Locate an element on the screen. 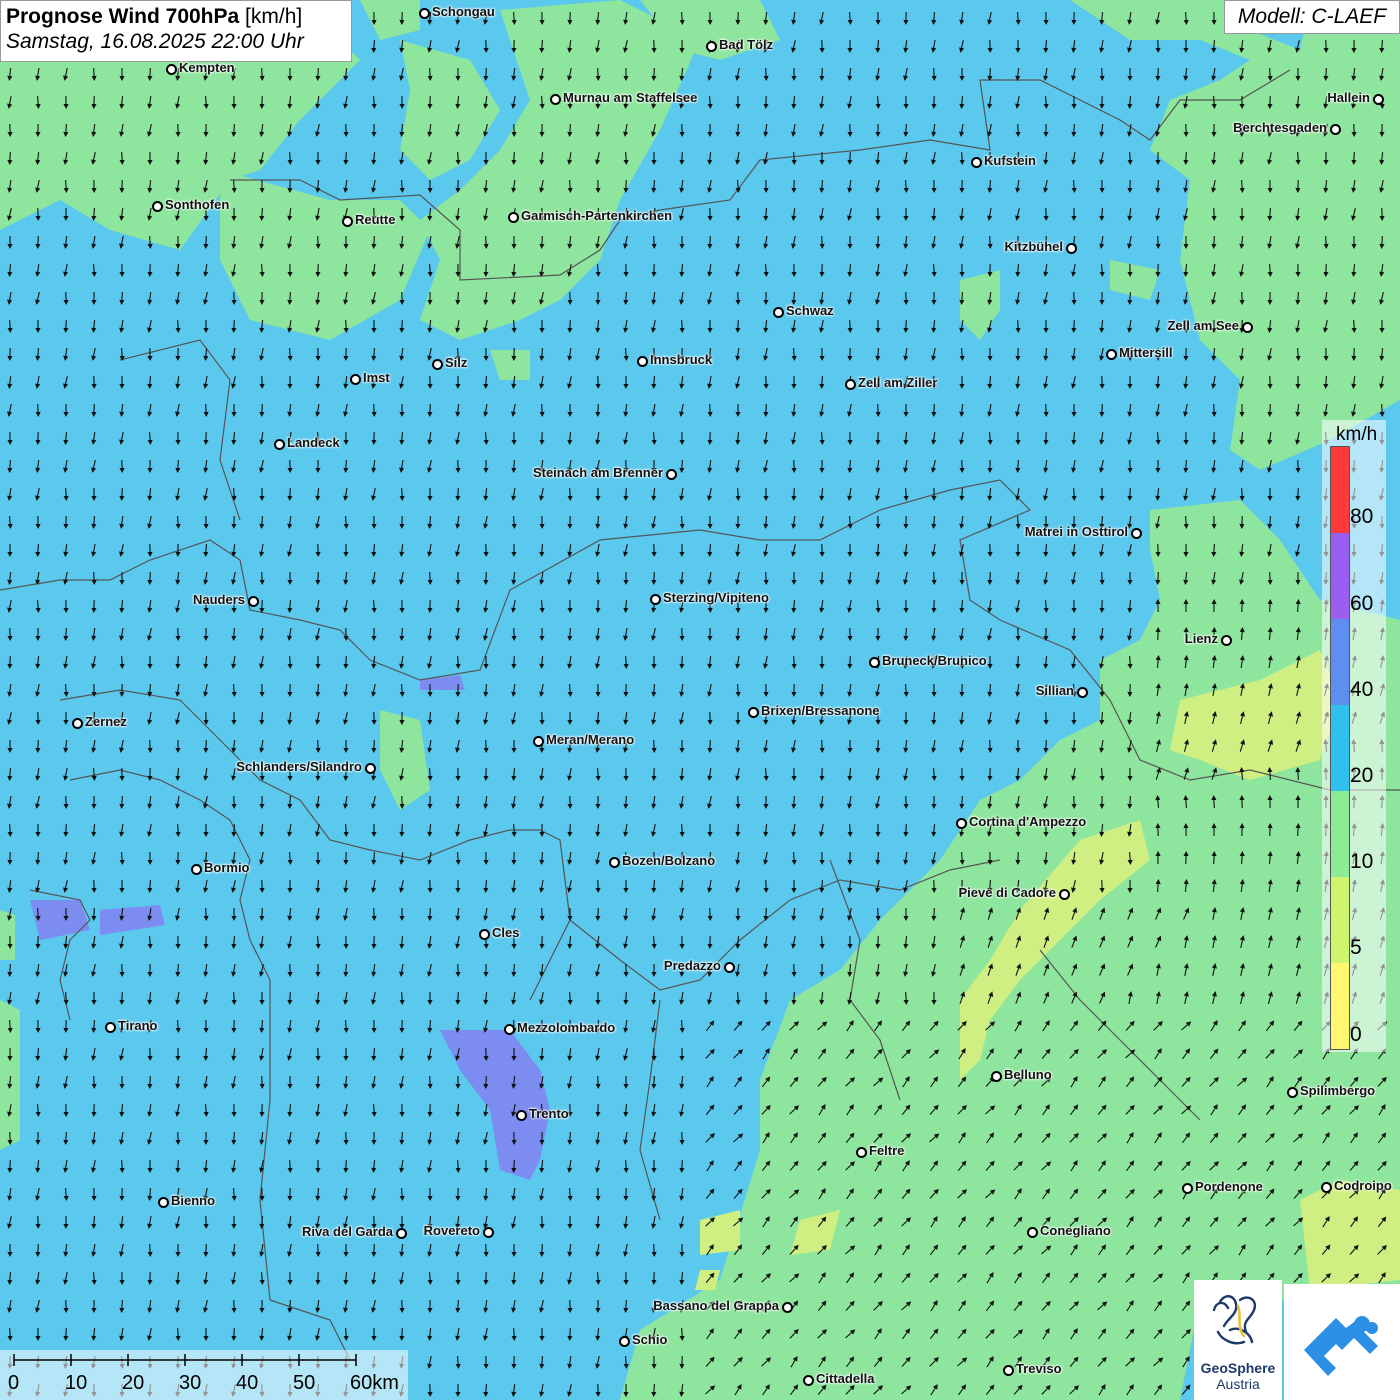  forecast-datetime: Samstag, 16.08.2025 22:00 Uhr is located at coordinates (155, 41).